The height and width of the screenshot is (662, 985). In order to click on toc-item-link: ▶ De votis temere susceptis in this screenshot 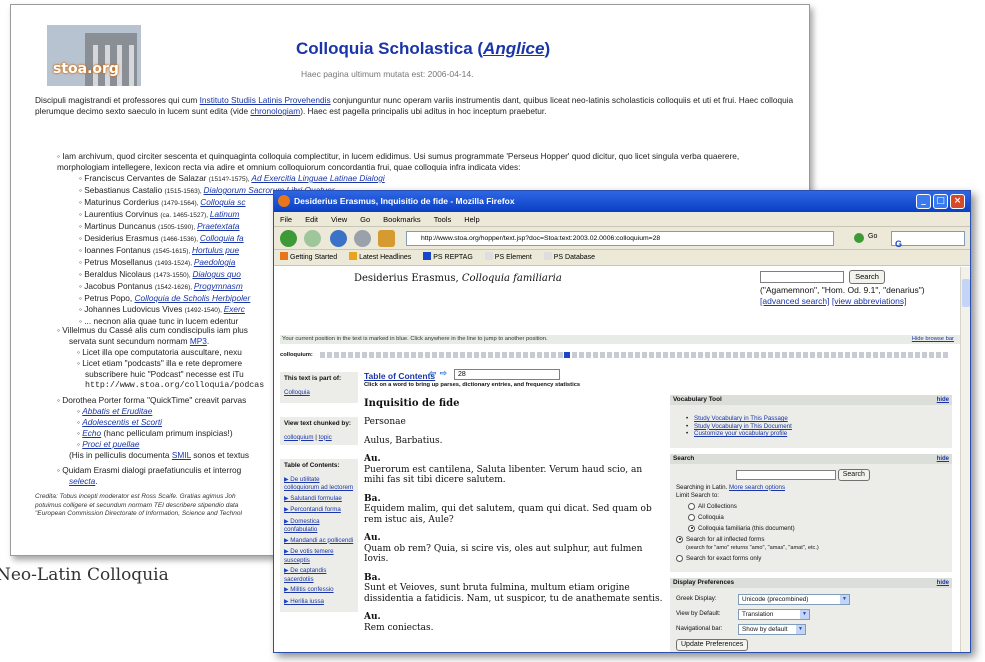, I will do `click(319, 556)`.